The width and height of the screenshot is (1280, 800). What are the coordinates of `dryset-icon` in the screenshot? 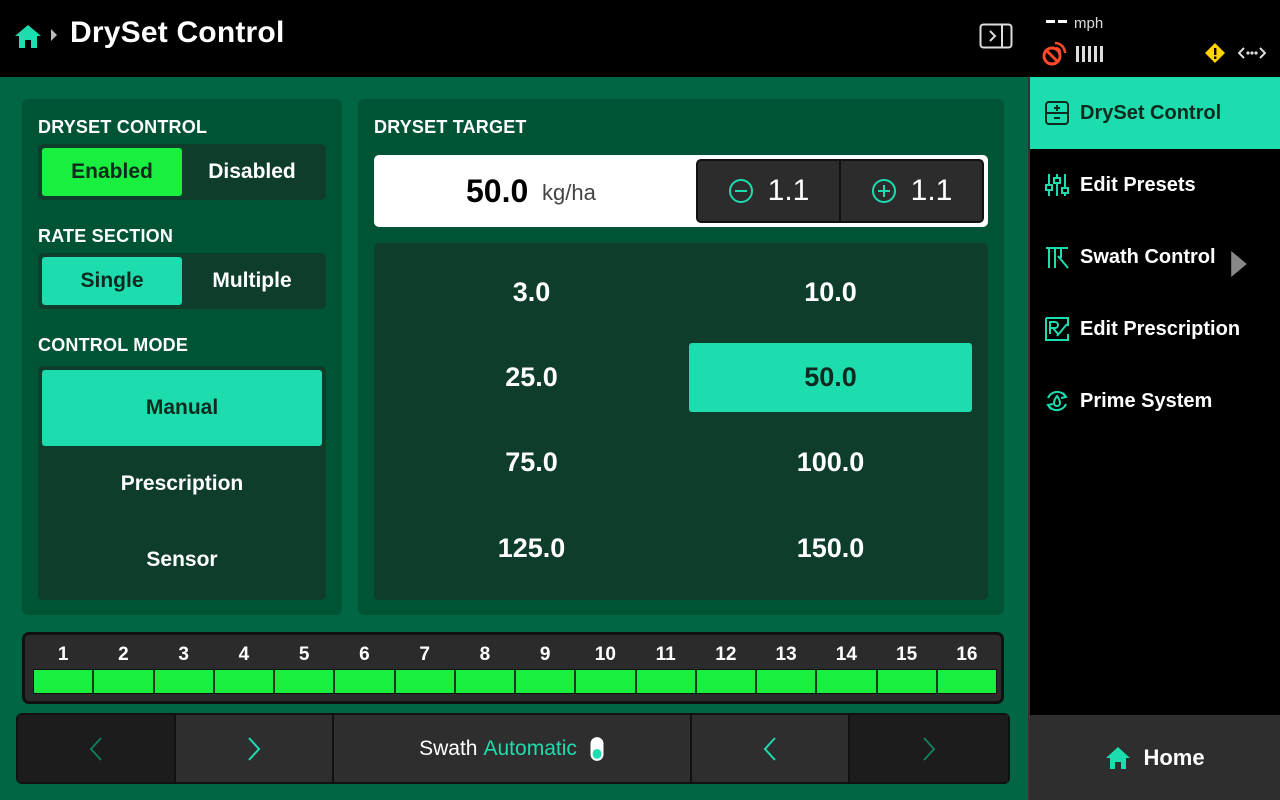 It's located at (1057, 113).